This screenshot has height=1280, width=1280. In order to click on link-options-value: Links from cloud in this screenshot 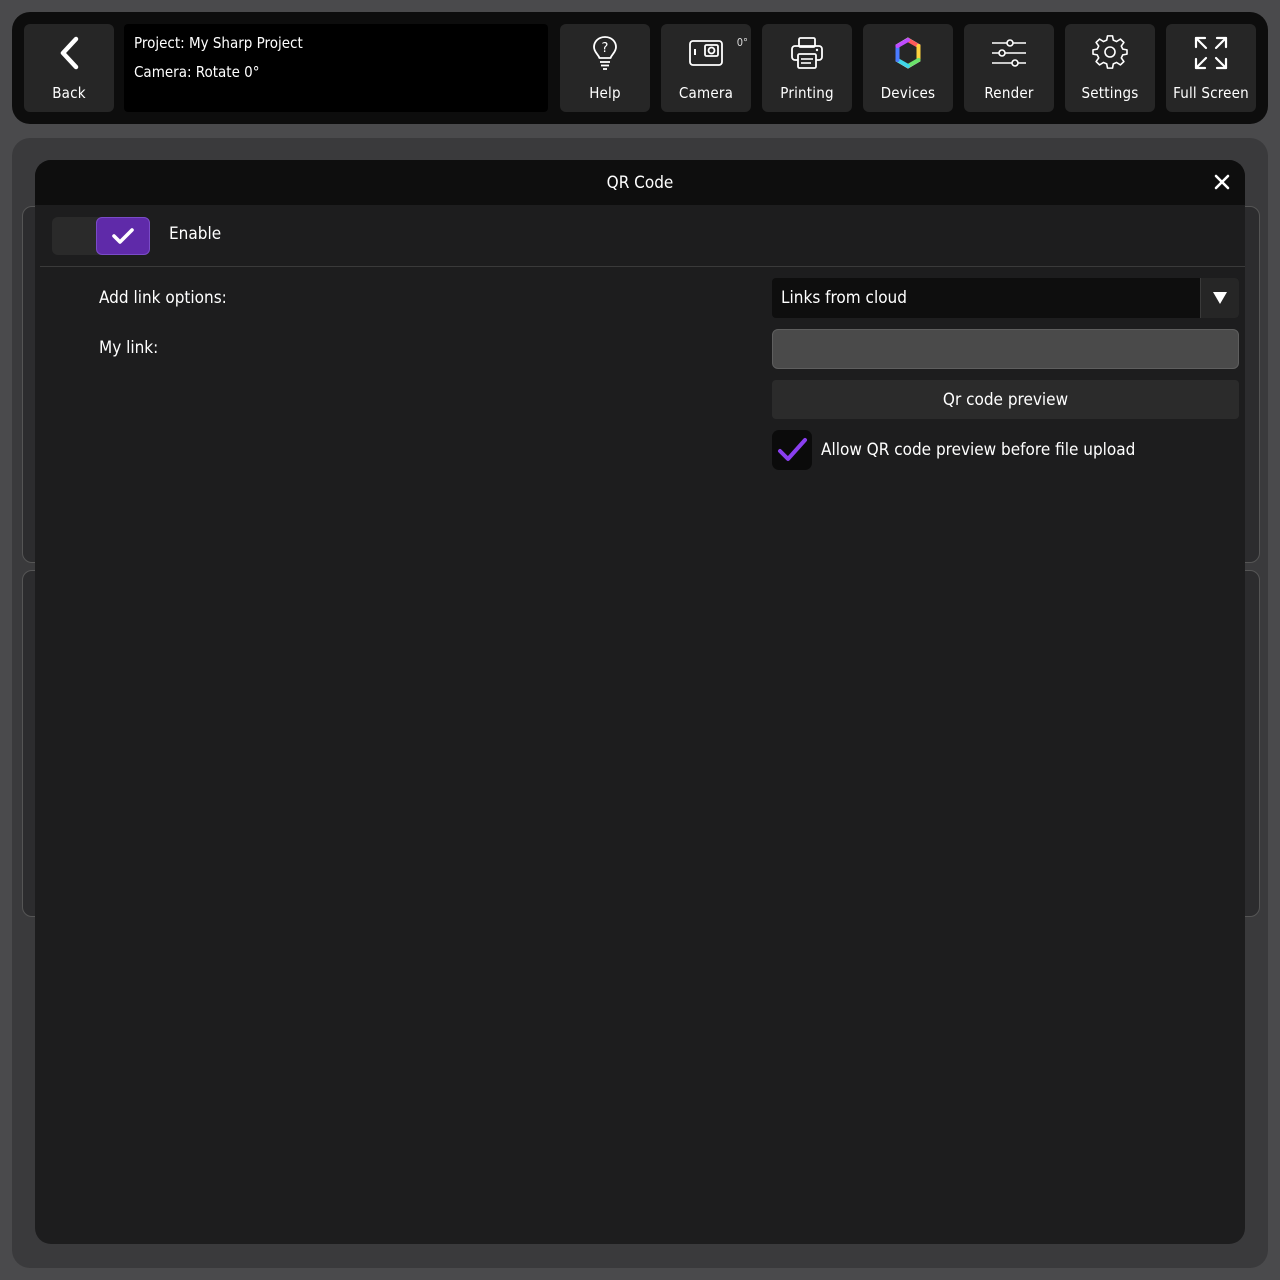, I will do `click(844, 298)`.